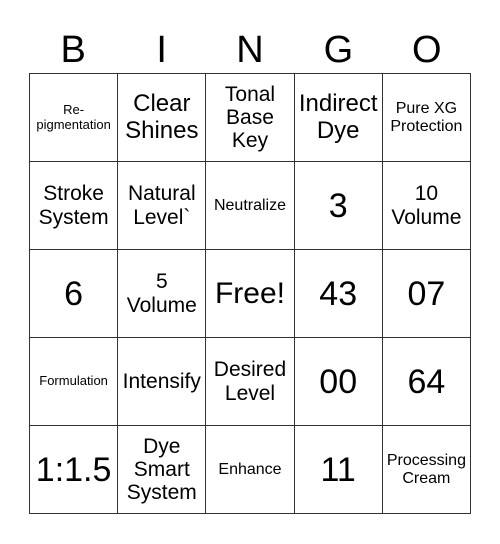 Image resolution: width=500 pixels, height=544 pixels. What do you see at coordinates (162, 118) in the screenshot?
I see `bingo-cell: Clear Shines` at bounding box center [162, 118].